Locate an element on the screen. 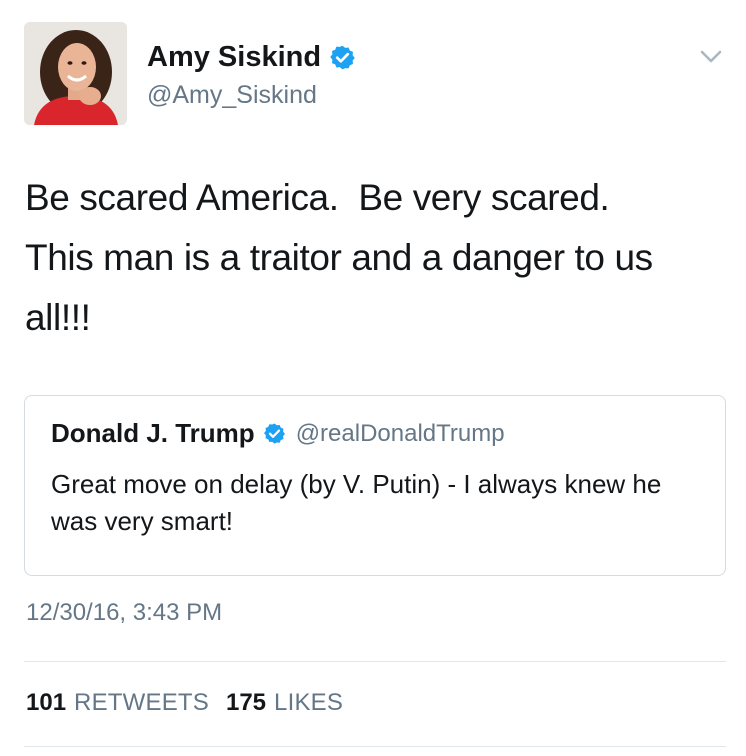 The image size is (746, 756). profile-photo is located at coordinates (75, 73).